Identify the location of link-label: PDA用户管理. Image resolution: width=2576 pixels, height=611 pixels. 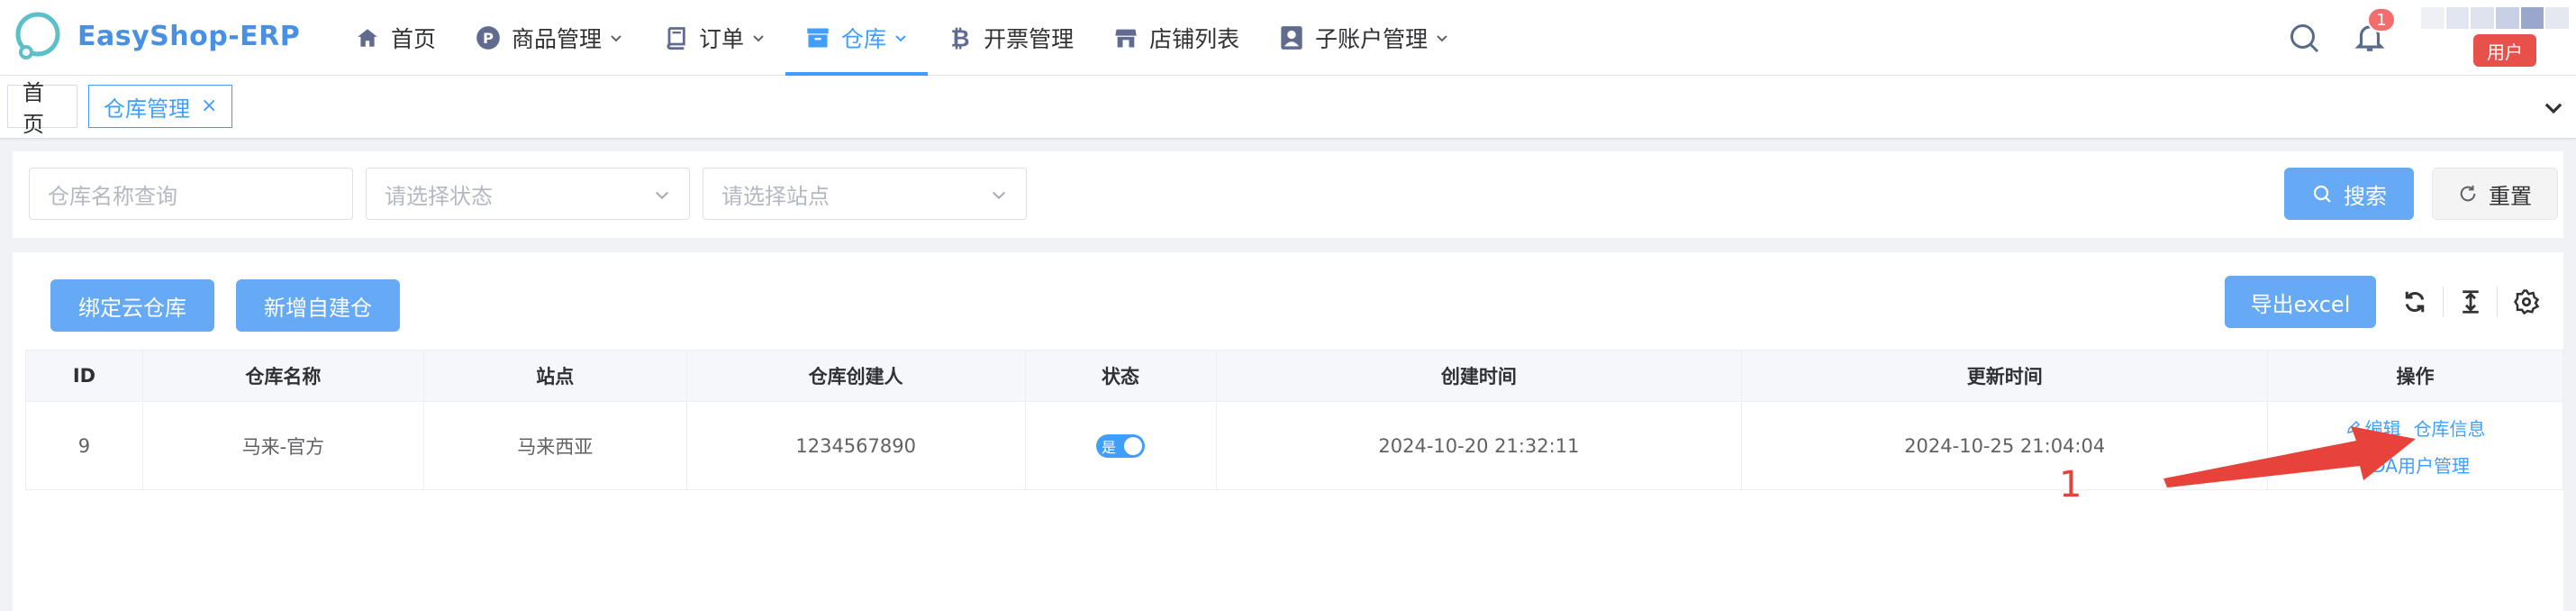
(2415, 466).